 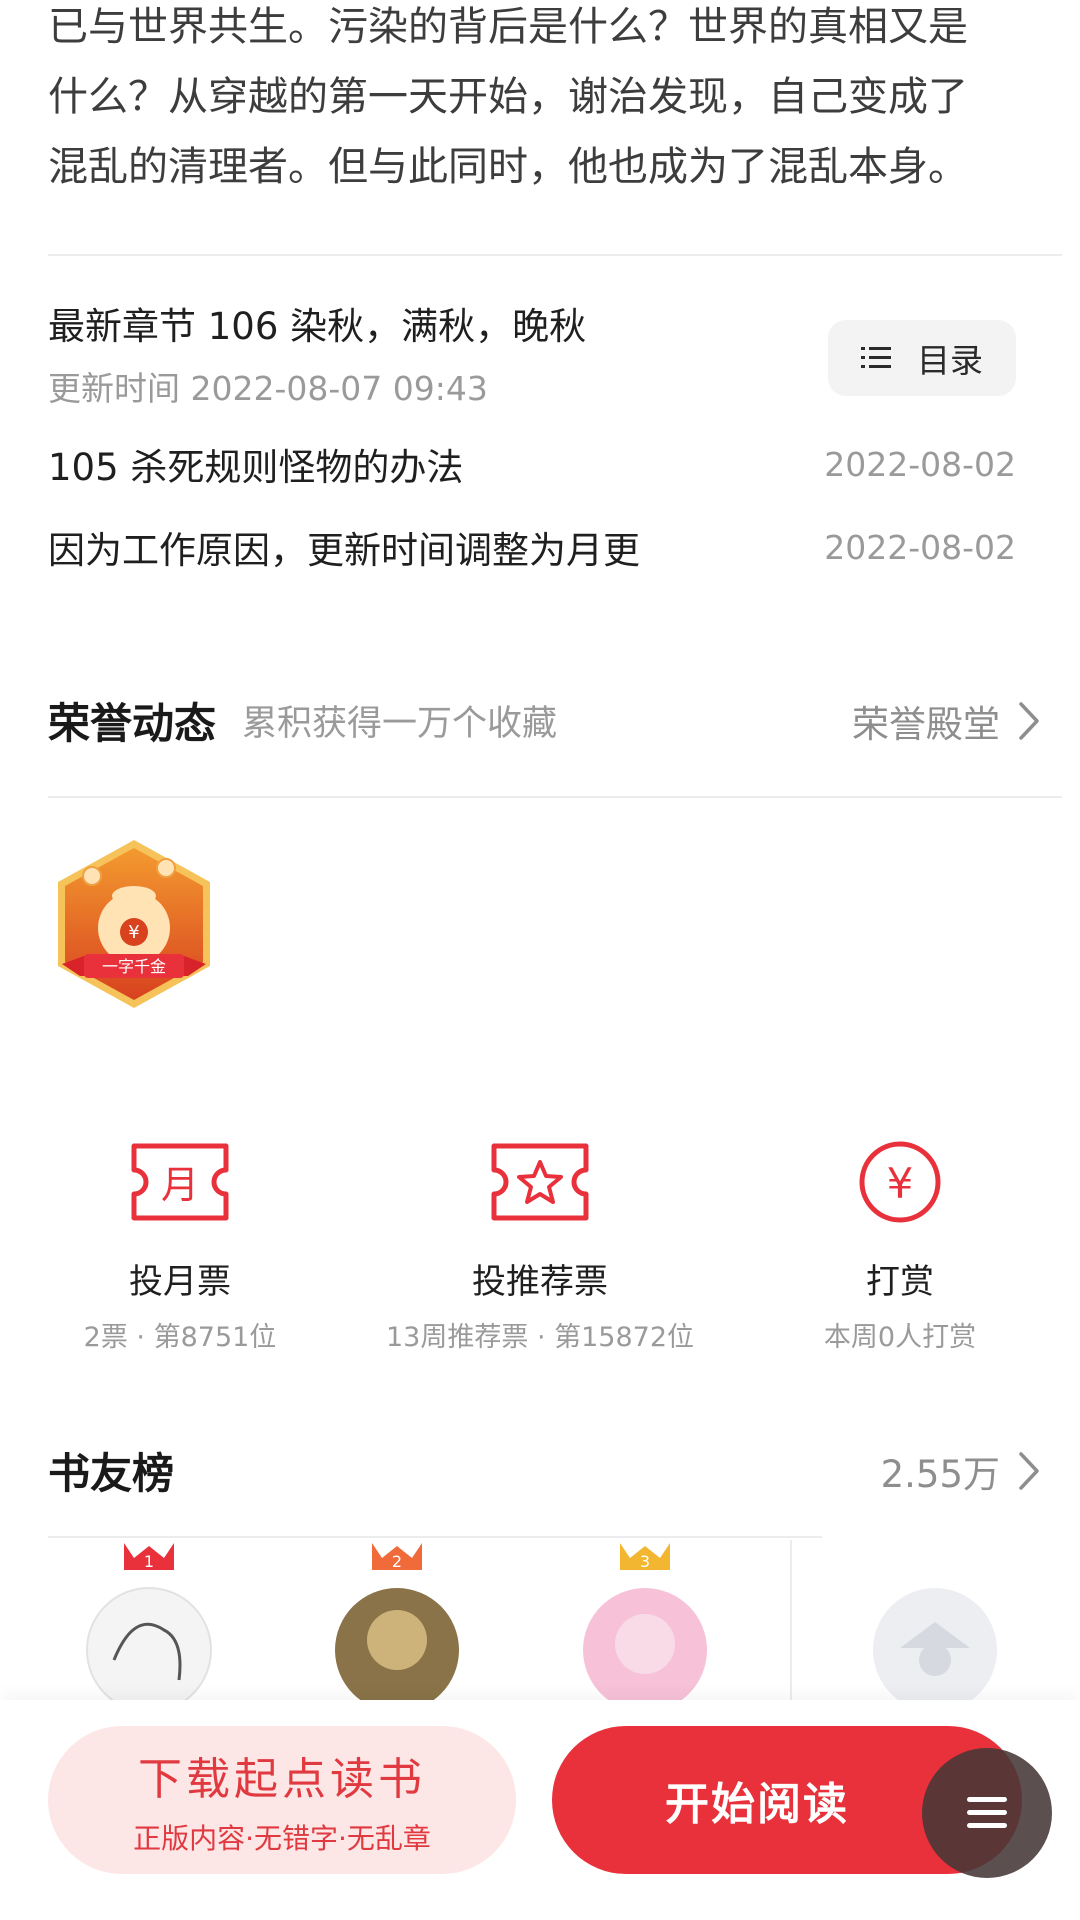 What do you see at coordinates (900, 1247) in the screenshot?
I see `reward-button: ¥ 打赏 本周0人打赏` at bounding box center [900, 1247].